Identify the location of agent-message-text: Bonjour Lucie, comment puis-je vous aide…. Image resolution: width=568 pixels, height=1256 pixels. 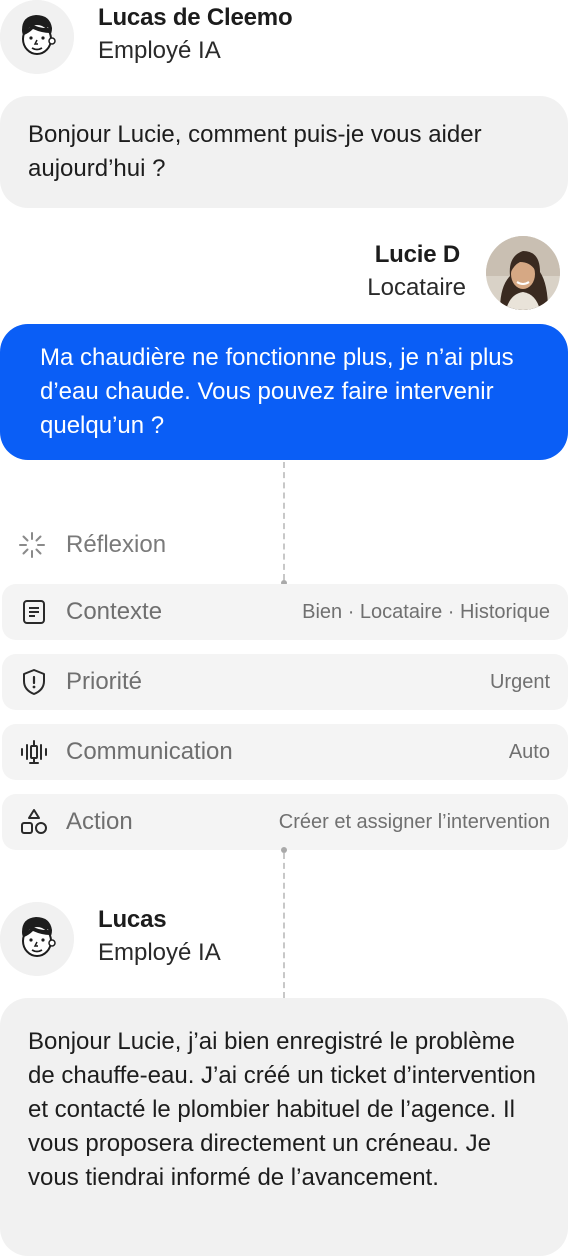
(255, 151).